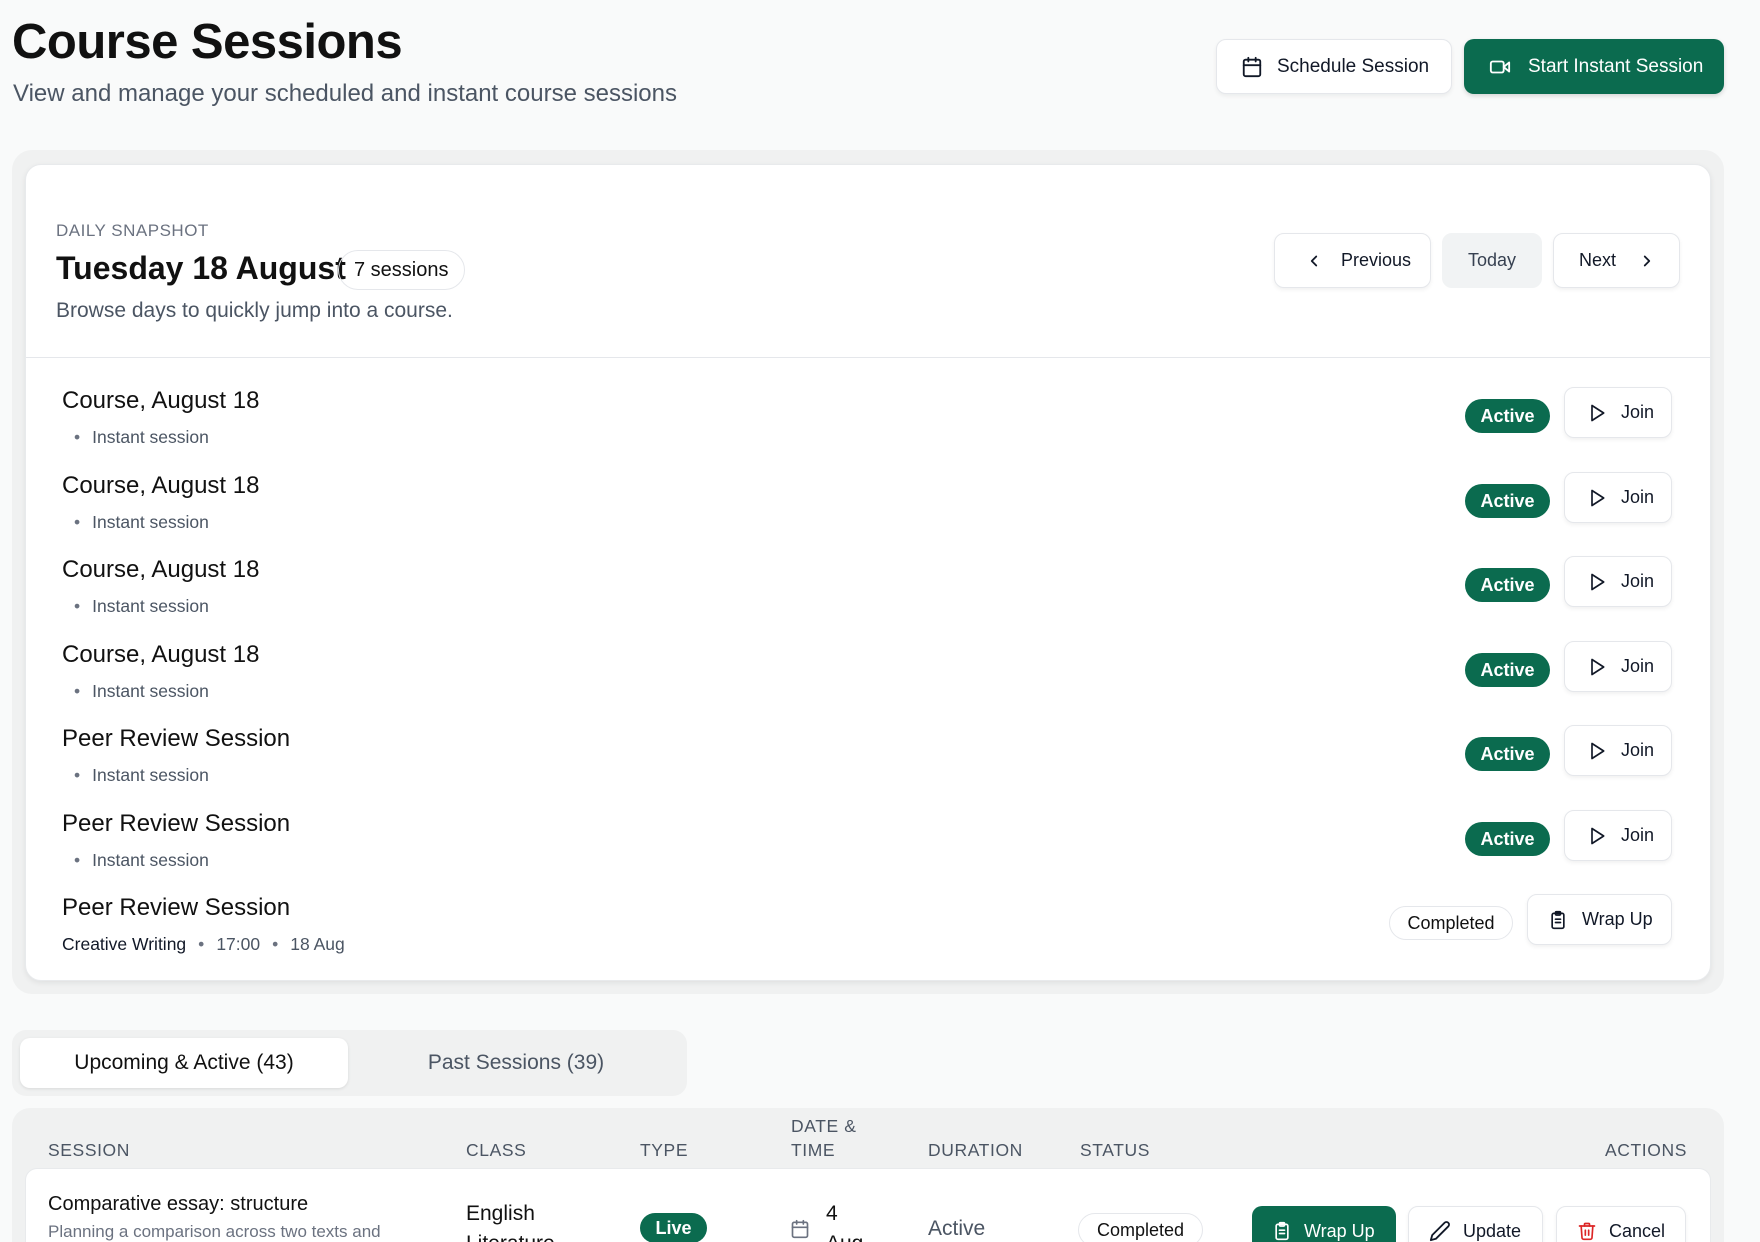 This screenshot has width=1760, height=1242. What do you see at coordinates (201, 268) in the screenshot?
I see `snapshot-date: Tuesday 18 August` at bounding box center [201, 268].